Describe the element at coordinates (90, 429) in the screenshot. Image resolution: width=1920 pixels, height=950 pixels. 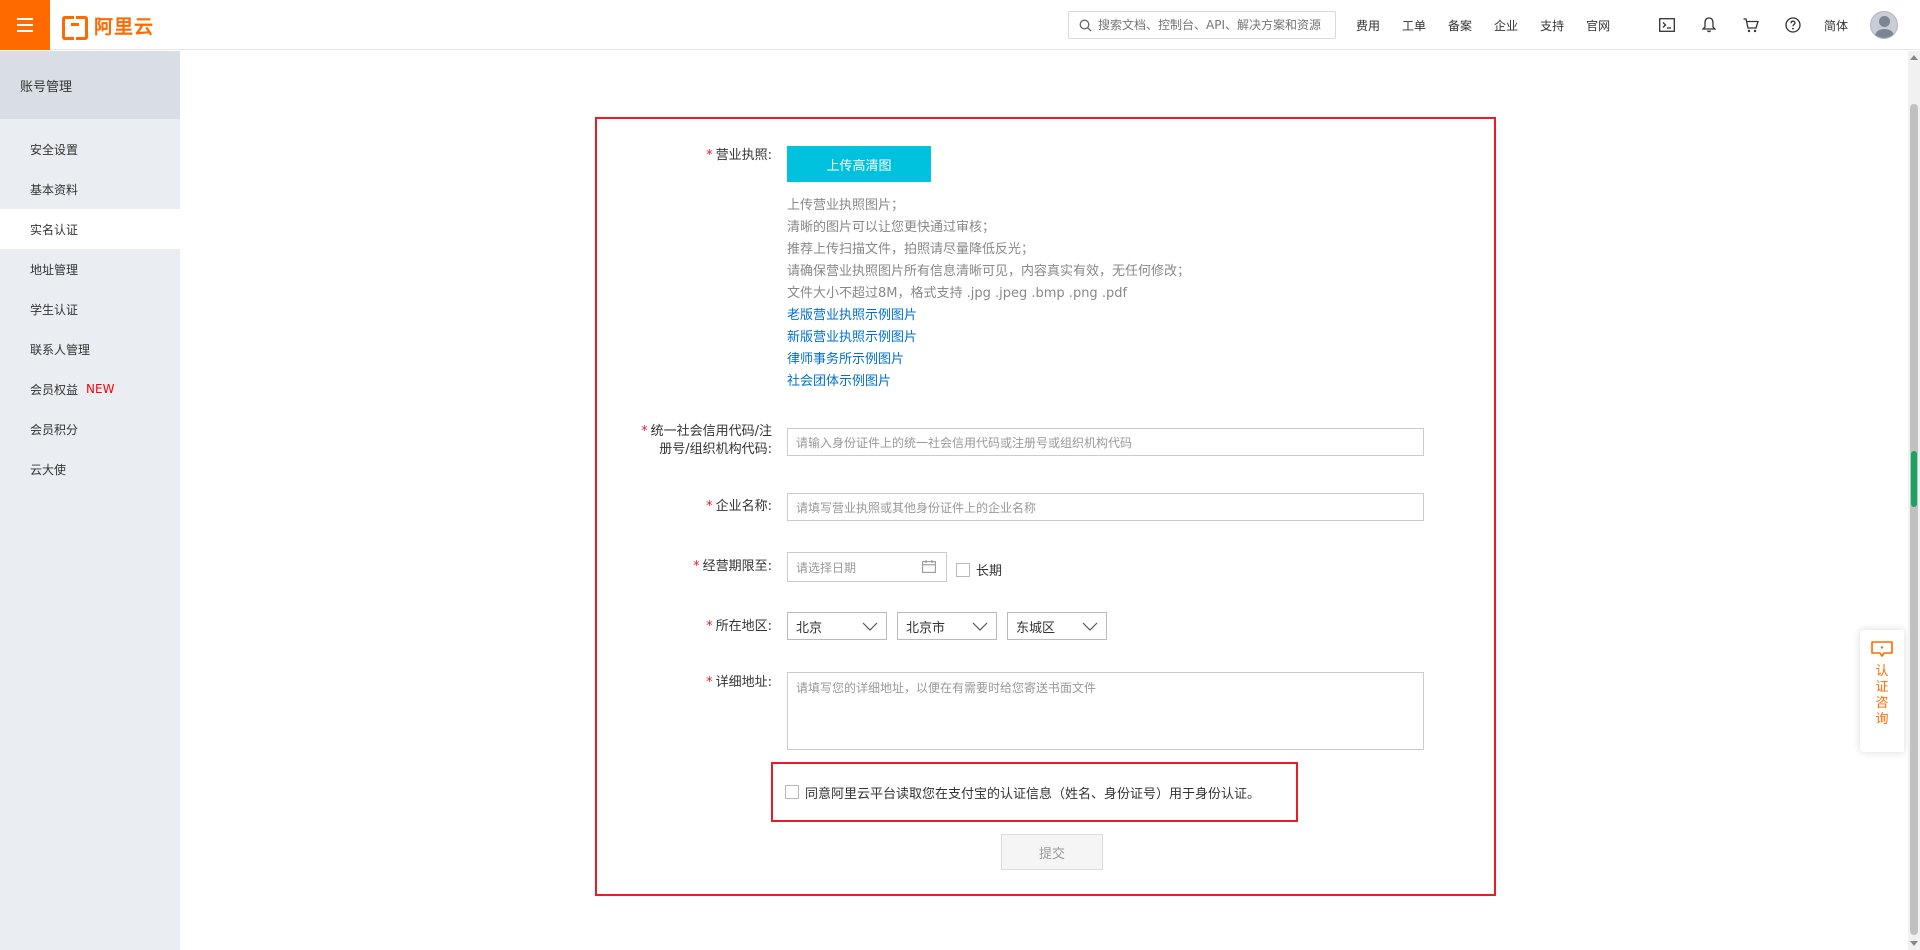
I see `sidebar-item-member-points: 会员积分` at that location.